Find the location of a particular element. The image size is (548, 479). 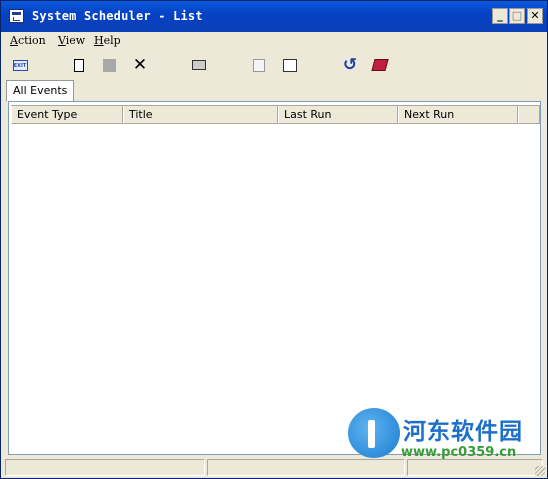

menu-view: View is located at coordinates (71, 40).